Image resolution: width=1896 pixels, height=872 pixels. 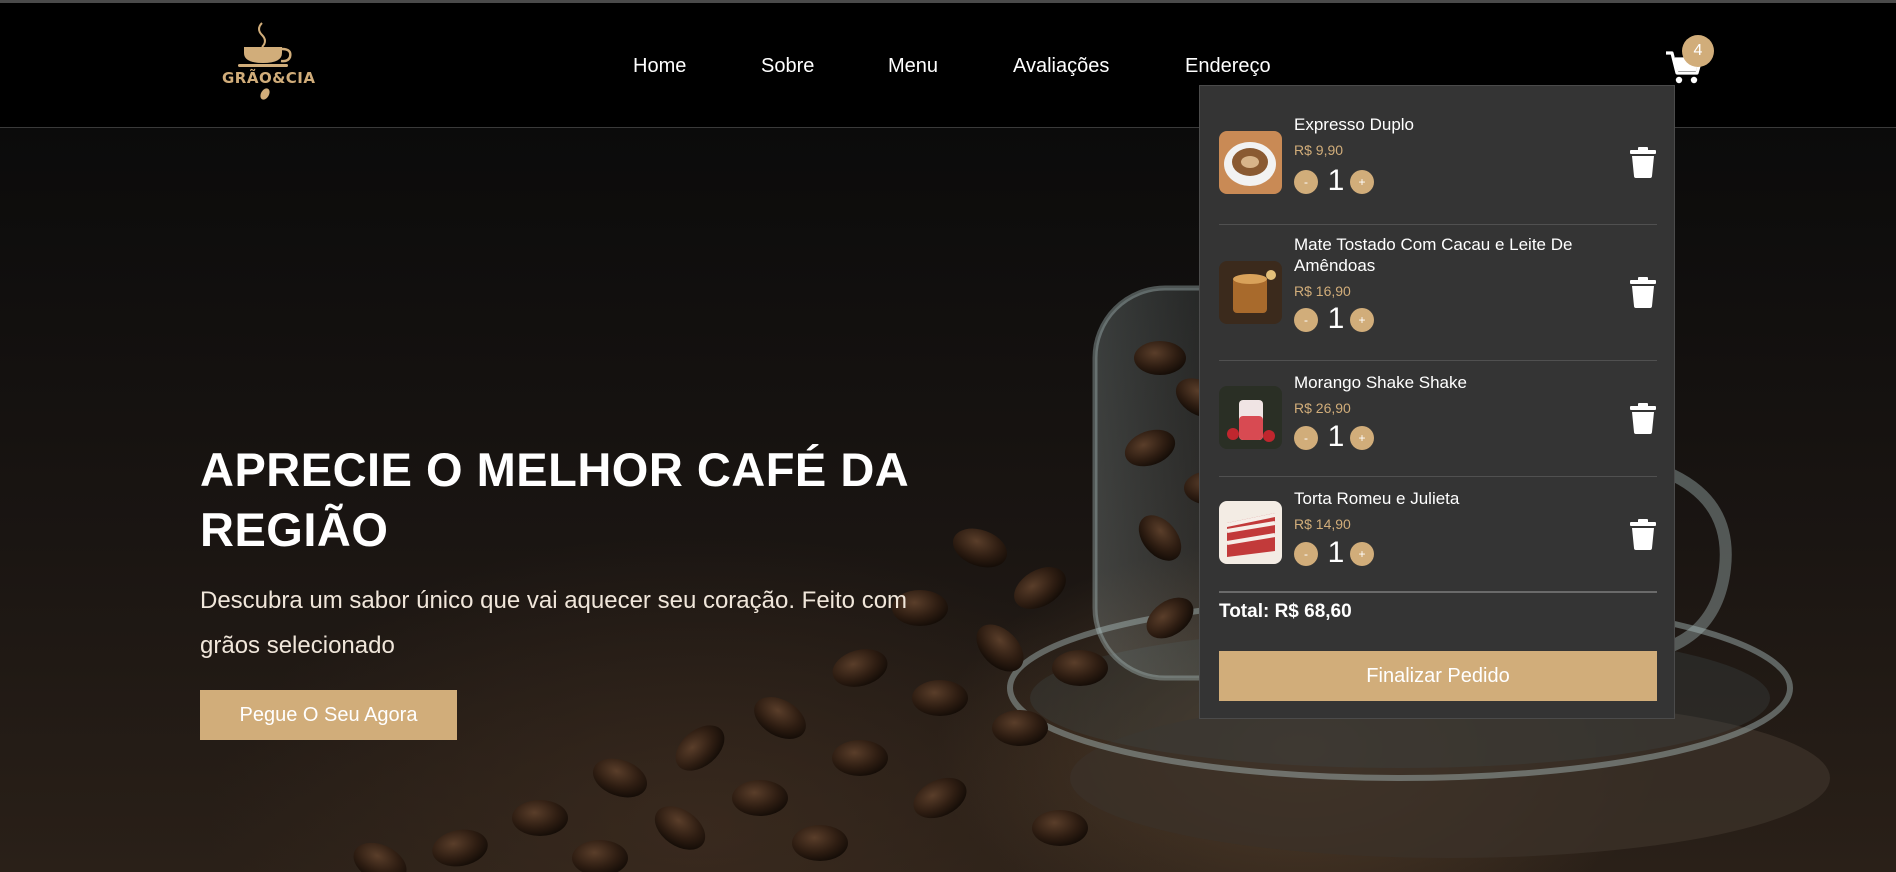 What do you see at coordinates (1354, 124) in the screenshot?
I see `item-name: Expresso Duplo` at bounding box center [1354, 124].